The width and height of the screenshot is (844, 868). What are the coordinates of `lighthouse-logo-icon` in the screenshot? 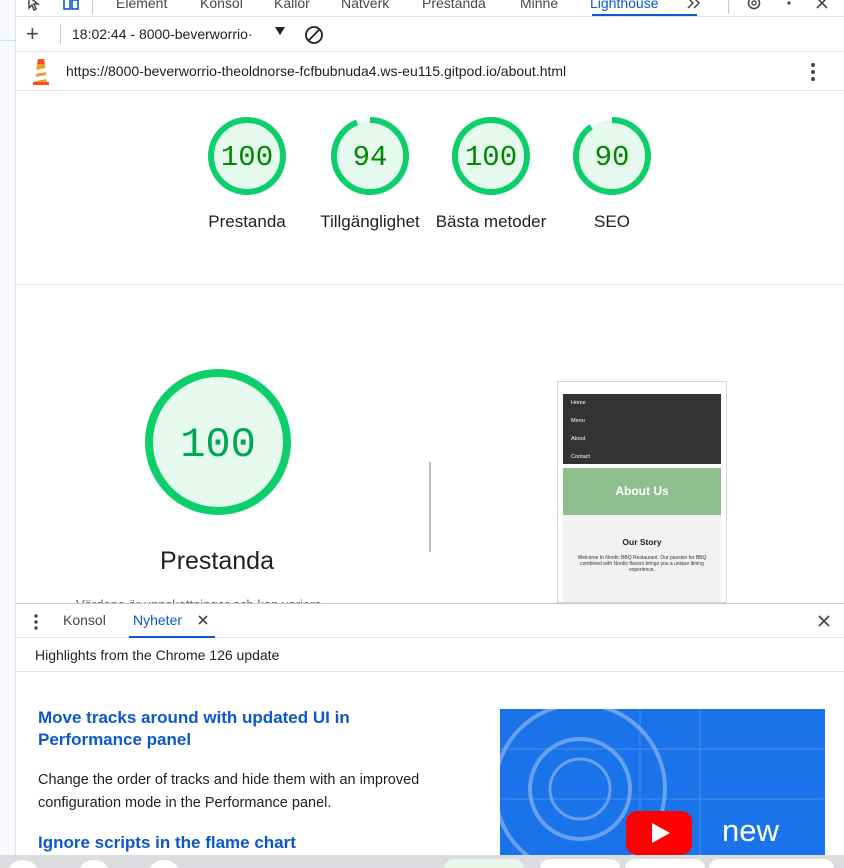 It's located at (41, 72).